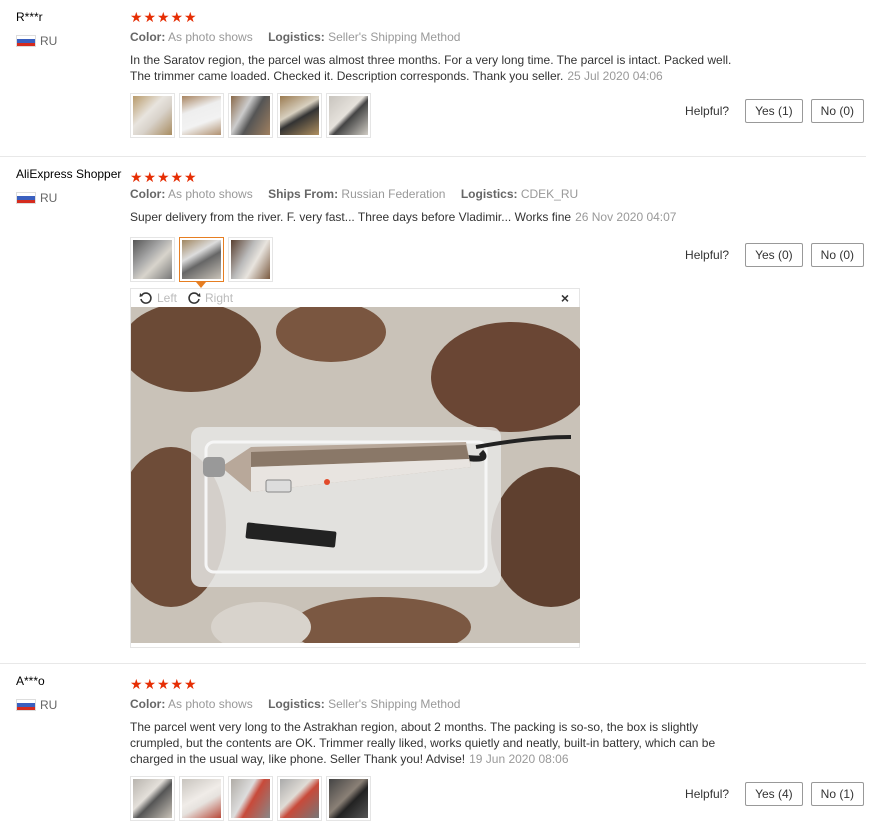 The image size is (884, 837). I want to click on reviewer-name: AliExpress Shopper, so click(69, 174).